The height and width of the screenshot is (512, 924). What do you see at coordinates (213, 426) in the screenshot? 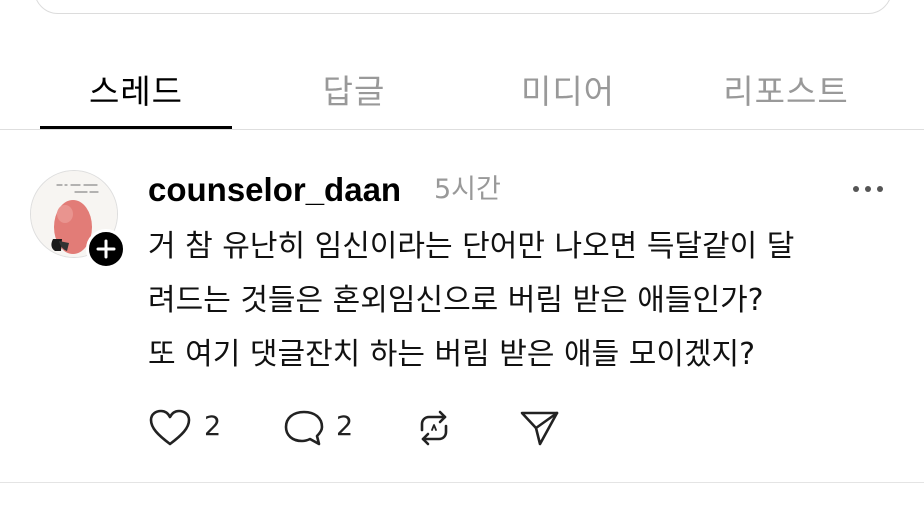
I see `like-count: 2` at bounding box center [213, 426].